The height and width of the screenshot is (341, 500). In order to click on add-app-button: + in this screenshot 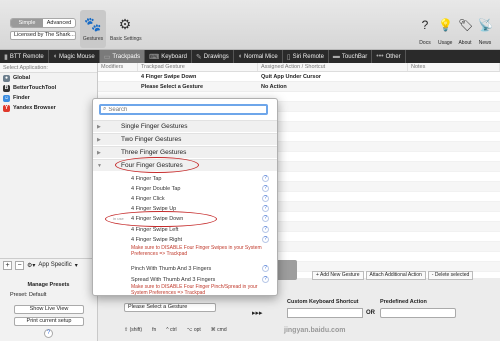, I will do `click(7, 265)`.